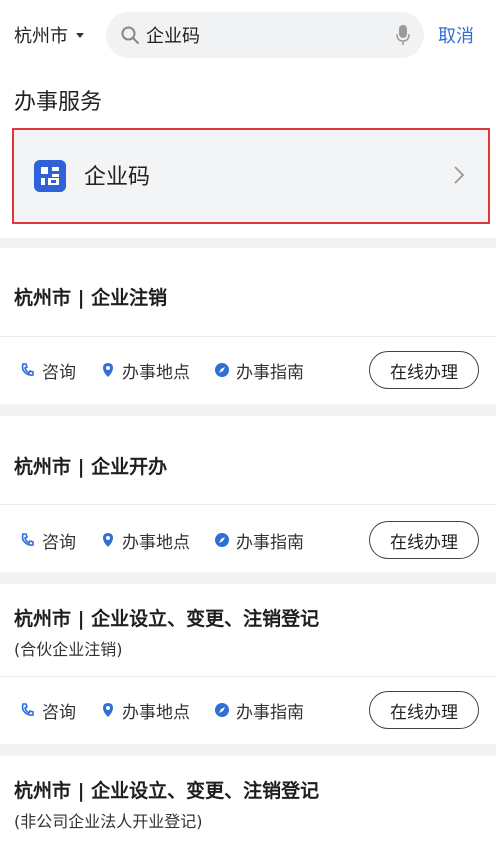  What do you see at coordinates (41, 36) in the screenshot?
I see `city-label: 杭州市` at bounding box center [41, 36].